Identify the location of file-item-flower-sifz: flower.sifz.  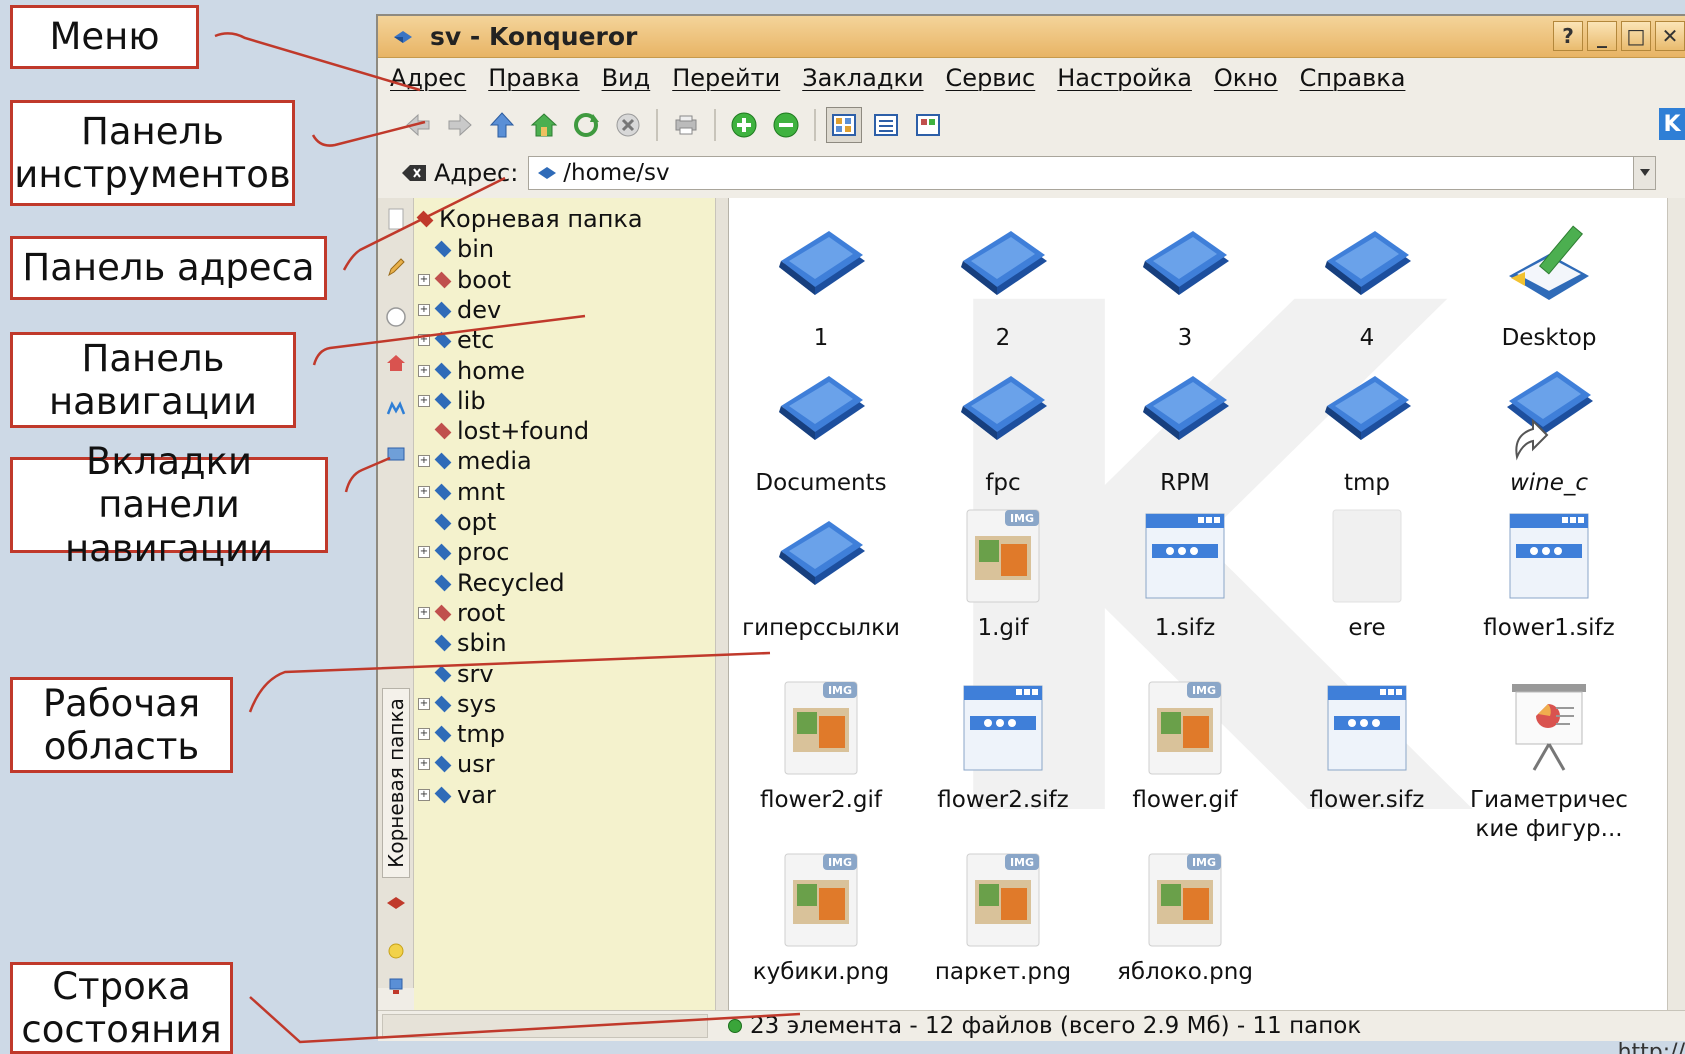
(1367, 748).